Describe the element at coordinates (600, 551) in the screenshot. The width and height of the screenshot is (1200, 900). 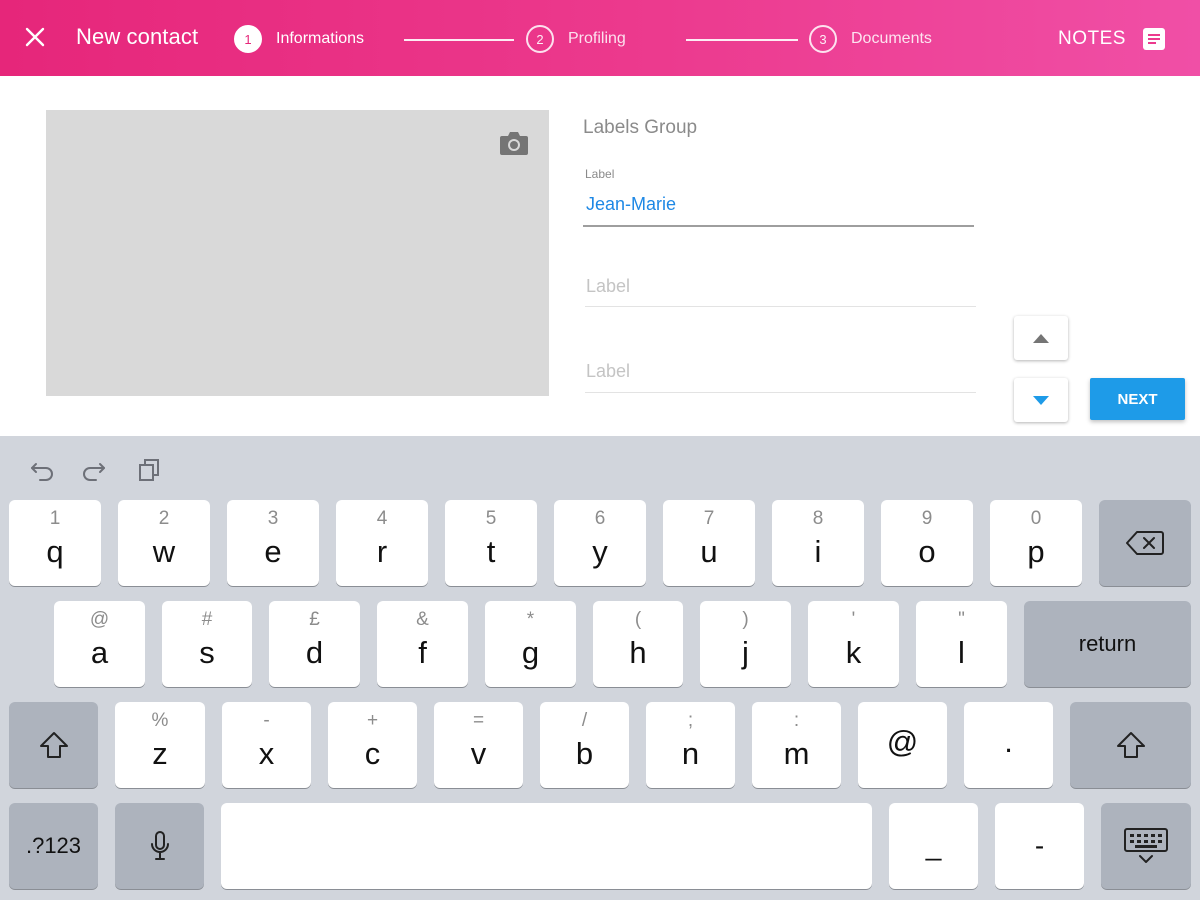
I see `key-main: y` at that location.